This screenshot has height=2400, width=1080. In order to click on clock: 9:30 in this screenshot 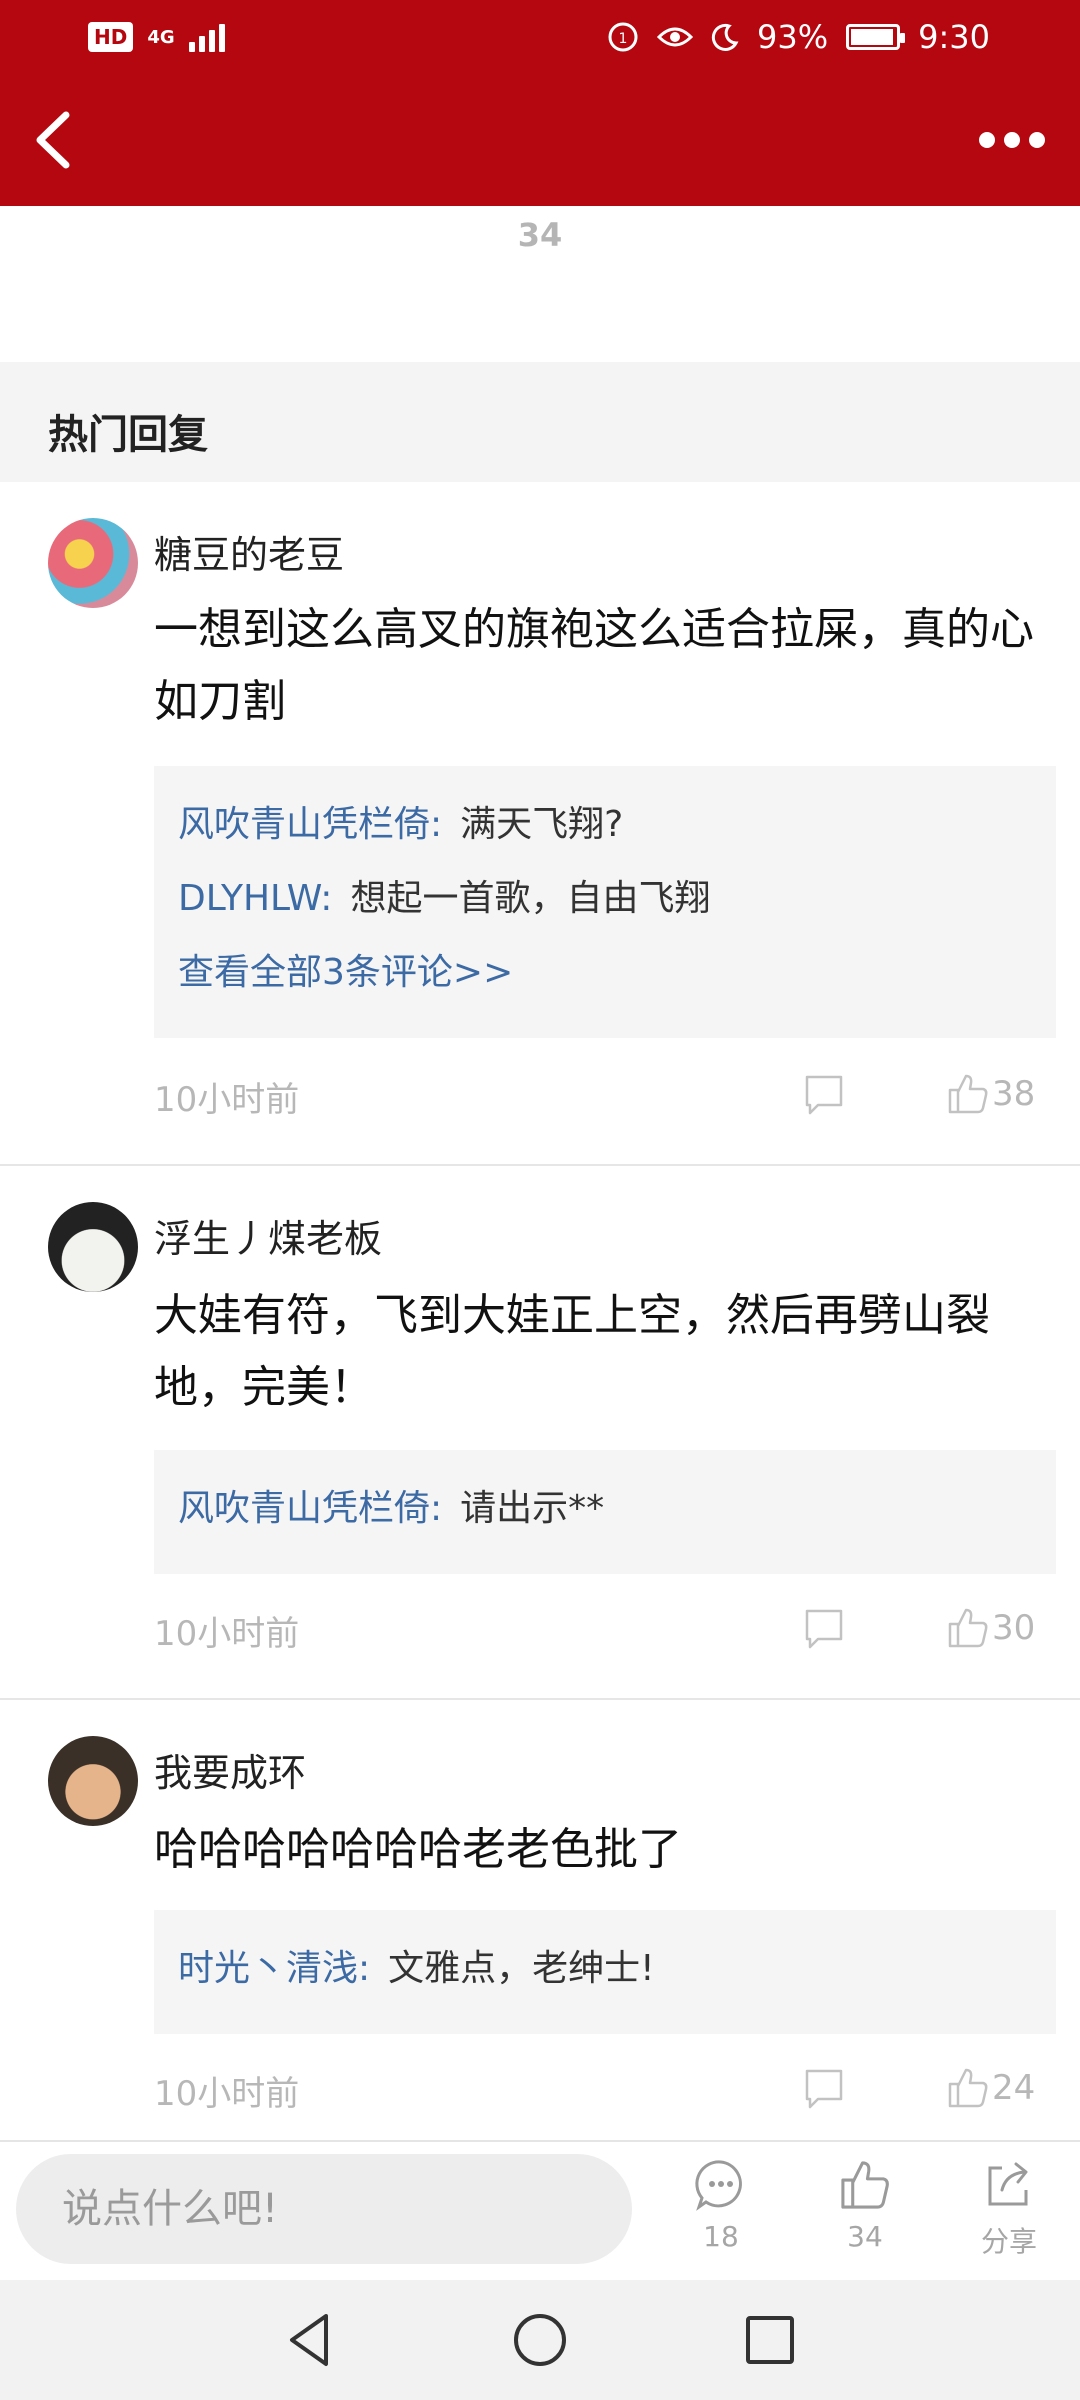, I will do `click(954, 37)`.